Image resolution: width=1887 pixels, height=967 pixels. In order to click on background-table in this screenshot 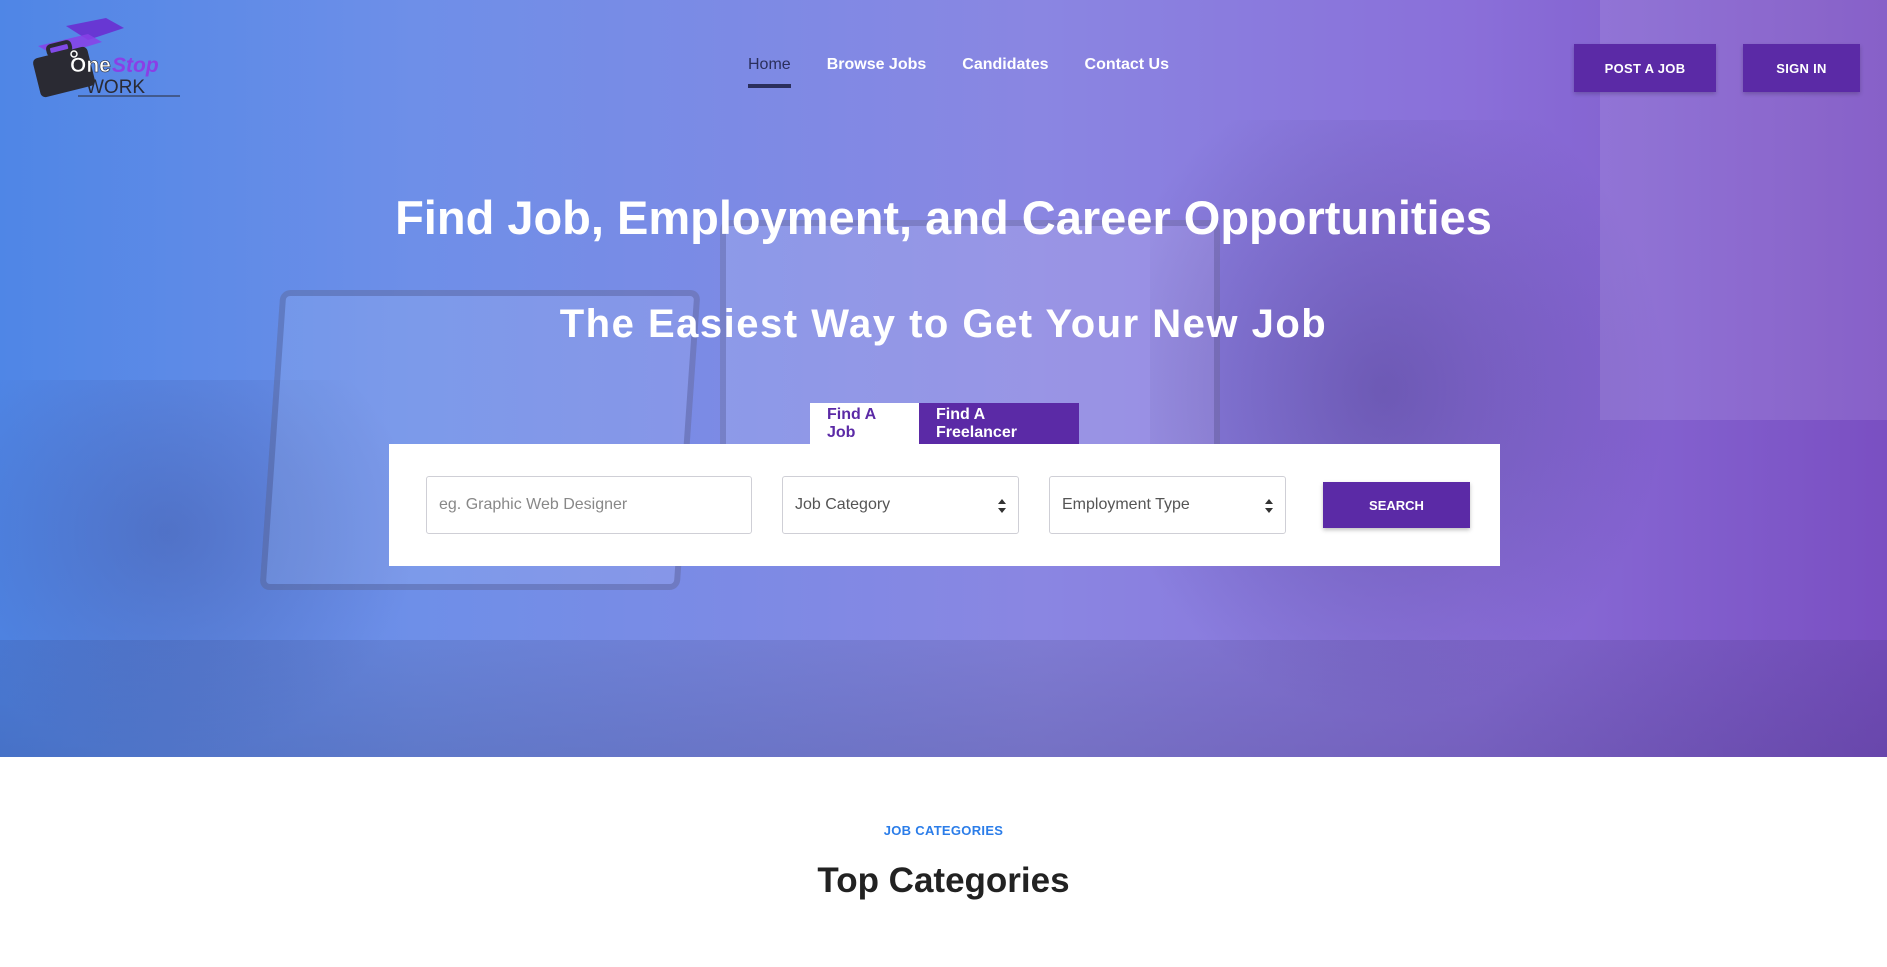, I will do `click(943, 698)`.